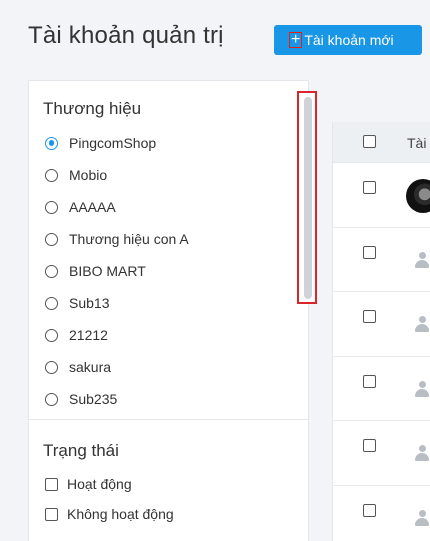 This screenshot has height=541, width=430. What do you see at coordinates (88, 175) in the screenshot?
I see `brand-option-label: Mobio` at bounding box center [88, 175].